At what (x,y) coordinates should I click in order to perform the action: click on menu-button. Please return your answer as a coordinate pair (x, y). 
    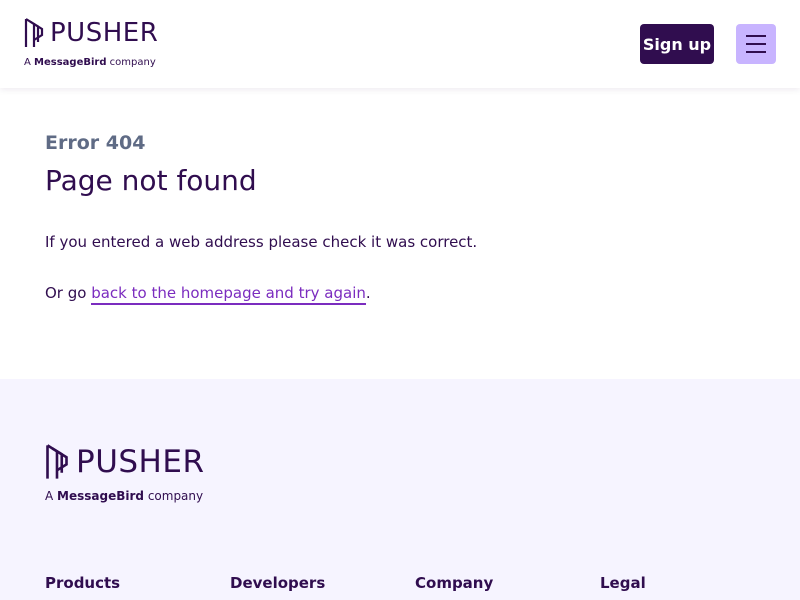
    Looking at the image, I should click on (756, 44).